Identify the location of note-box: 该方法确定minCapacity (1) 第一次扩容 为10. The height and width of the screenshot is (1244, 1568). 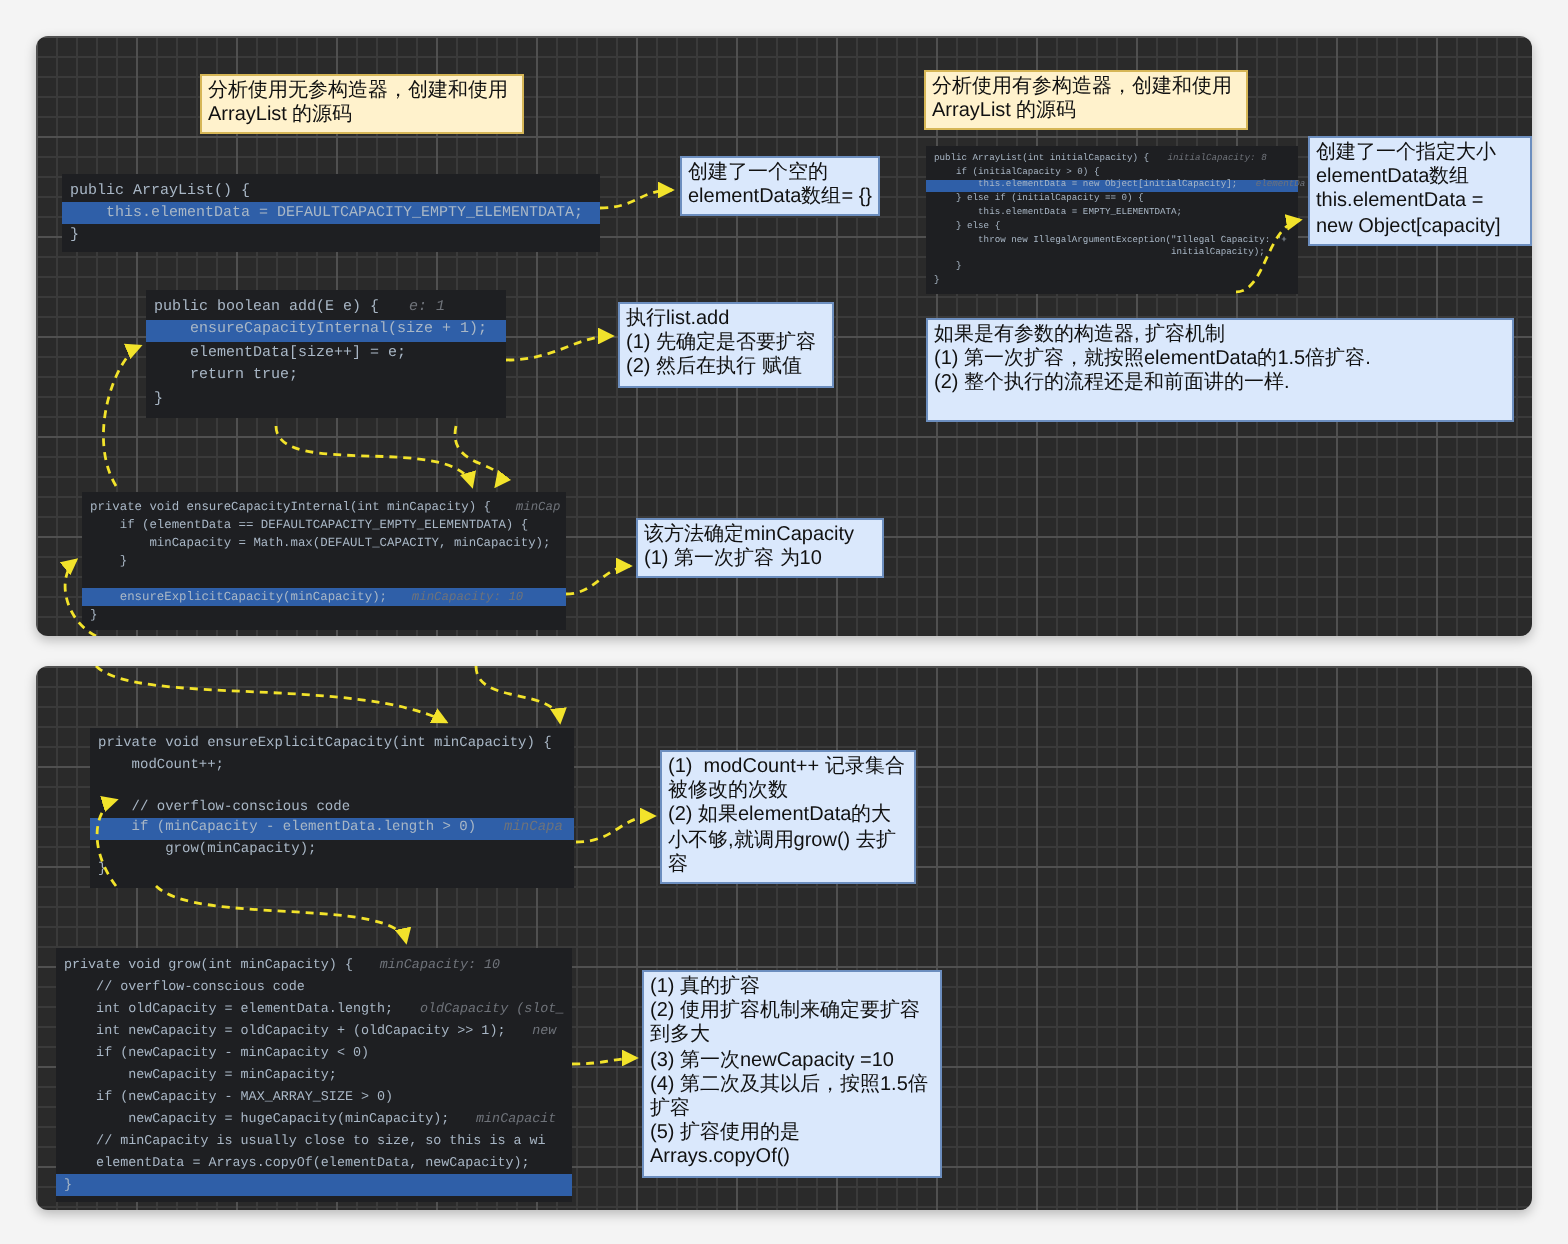
(760, 548).